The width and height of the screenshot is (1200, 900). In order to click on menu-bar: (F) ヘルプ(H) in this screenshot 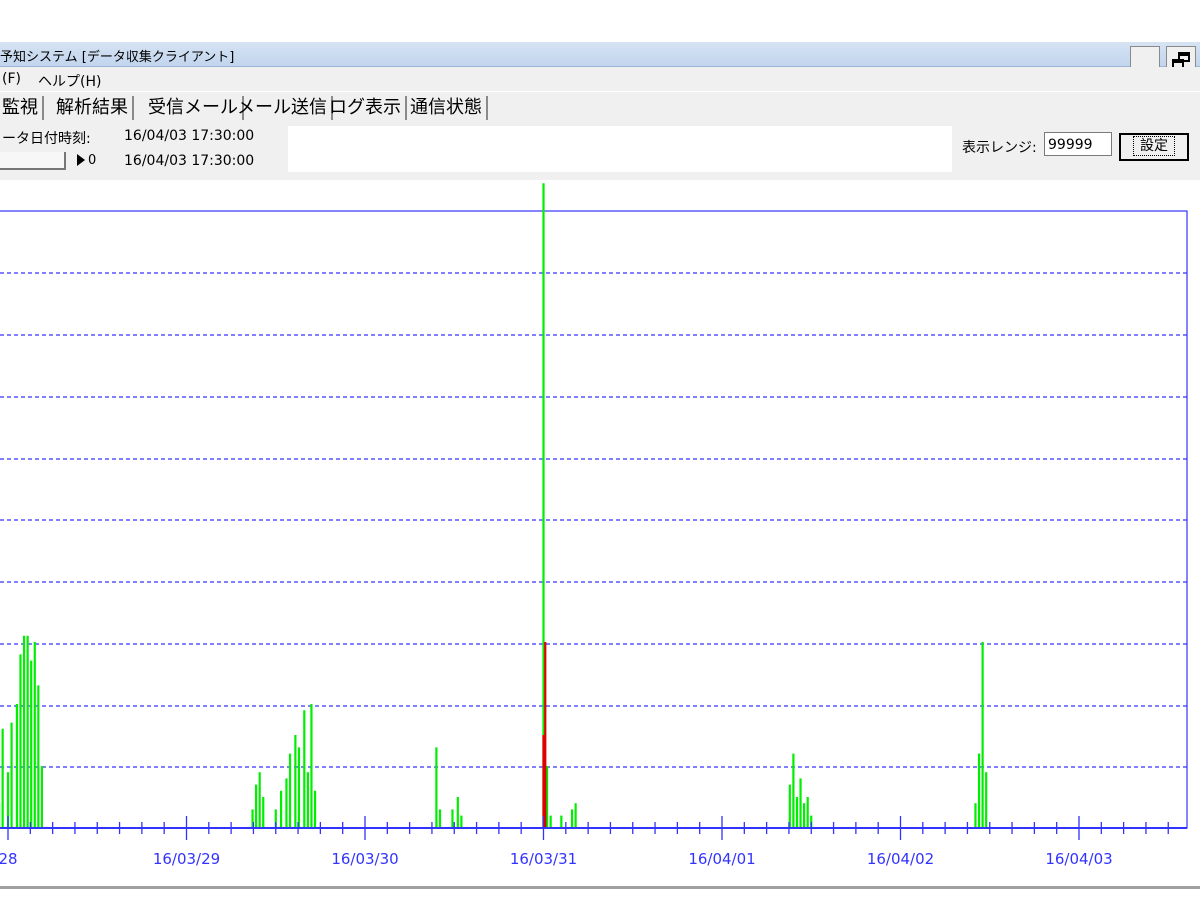, I will do `click(600, 79)`.